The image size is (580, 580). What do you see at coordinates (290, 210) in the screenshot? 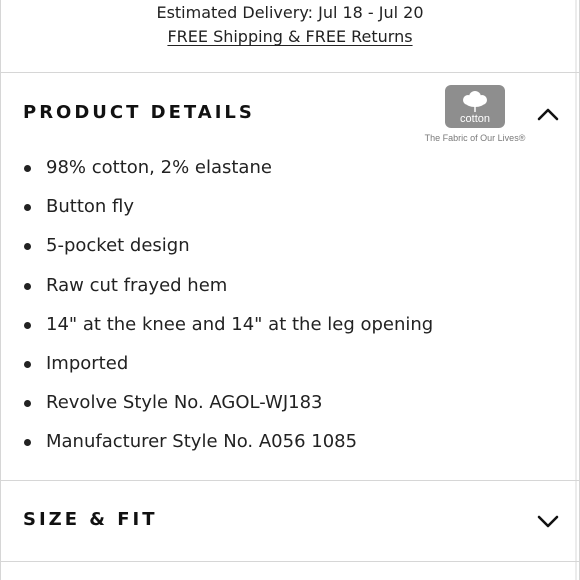
I see `list-item: Button fly` at bounding box center [290, 210].